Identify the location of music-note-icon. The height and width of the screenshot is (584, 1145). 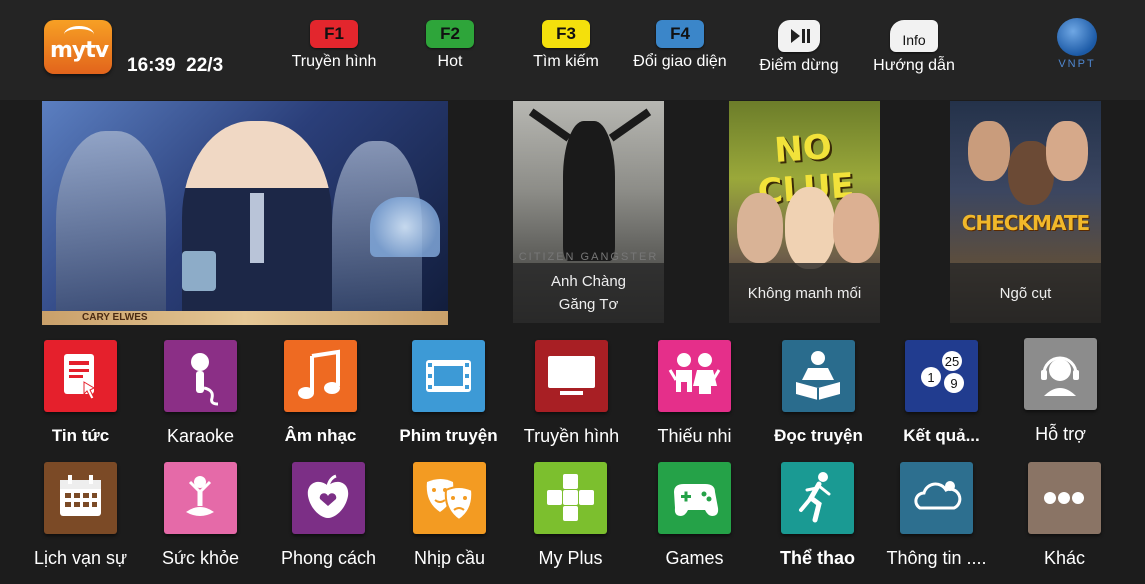
(320, 376).